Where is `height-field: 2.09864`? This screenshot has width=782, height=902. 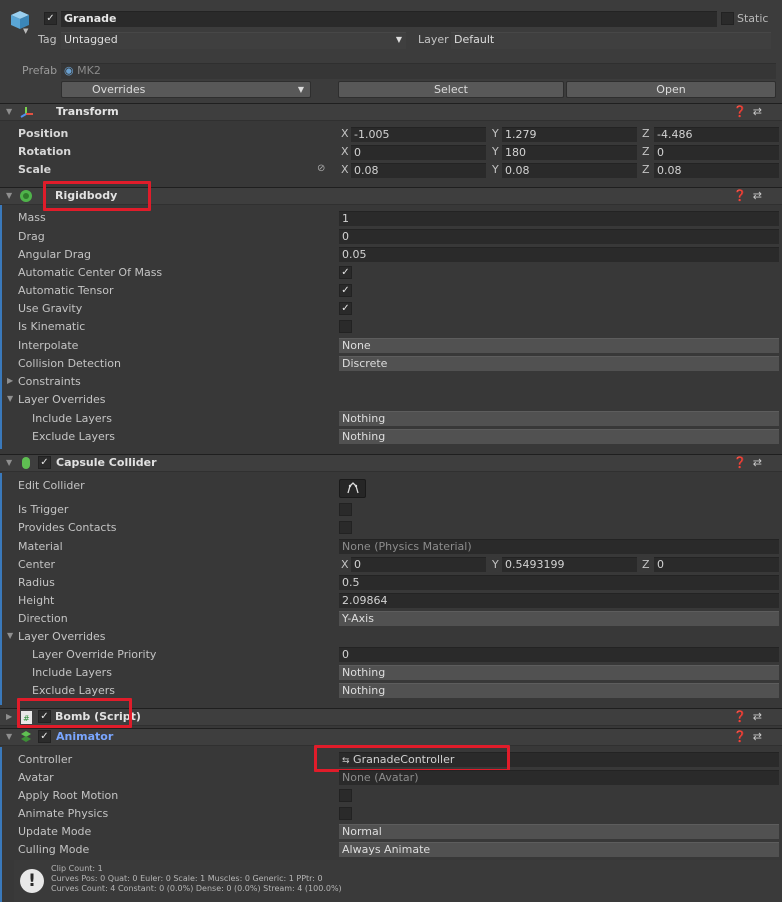
height-field: 2.09864 is located at coordinates (559, 600).